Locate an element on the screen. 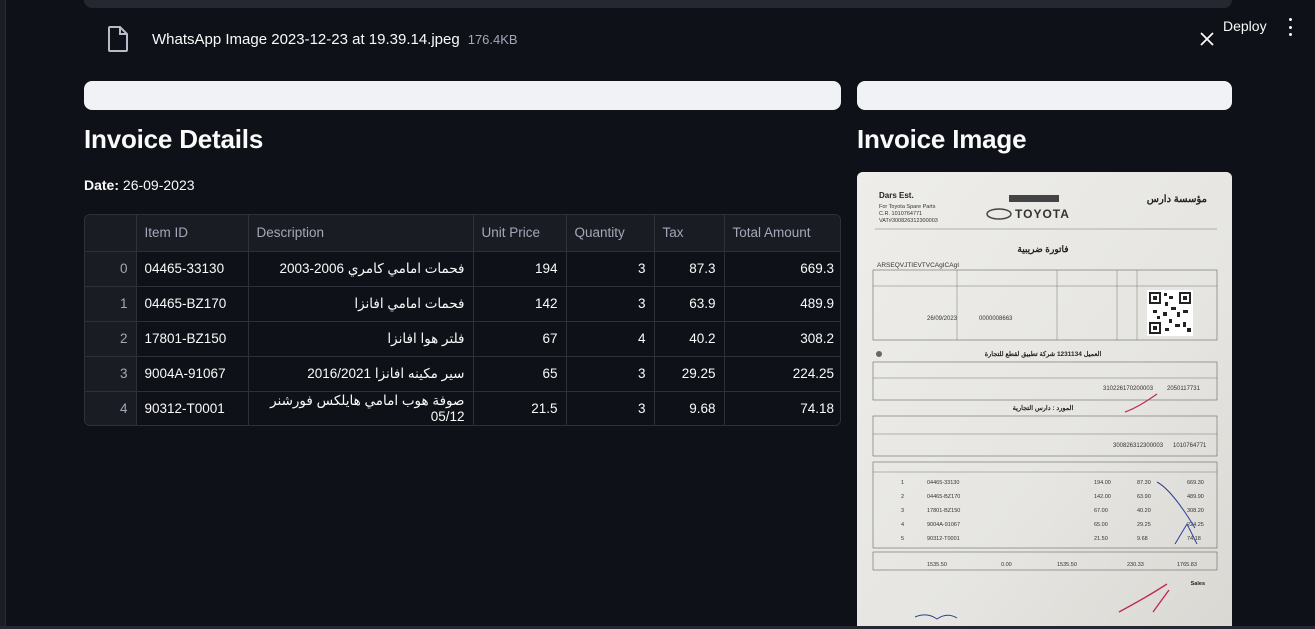 This screenshot has height=629, width=1315. photo-line-no: 2 is located at coordinates (902, 497).